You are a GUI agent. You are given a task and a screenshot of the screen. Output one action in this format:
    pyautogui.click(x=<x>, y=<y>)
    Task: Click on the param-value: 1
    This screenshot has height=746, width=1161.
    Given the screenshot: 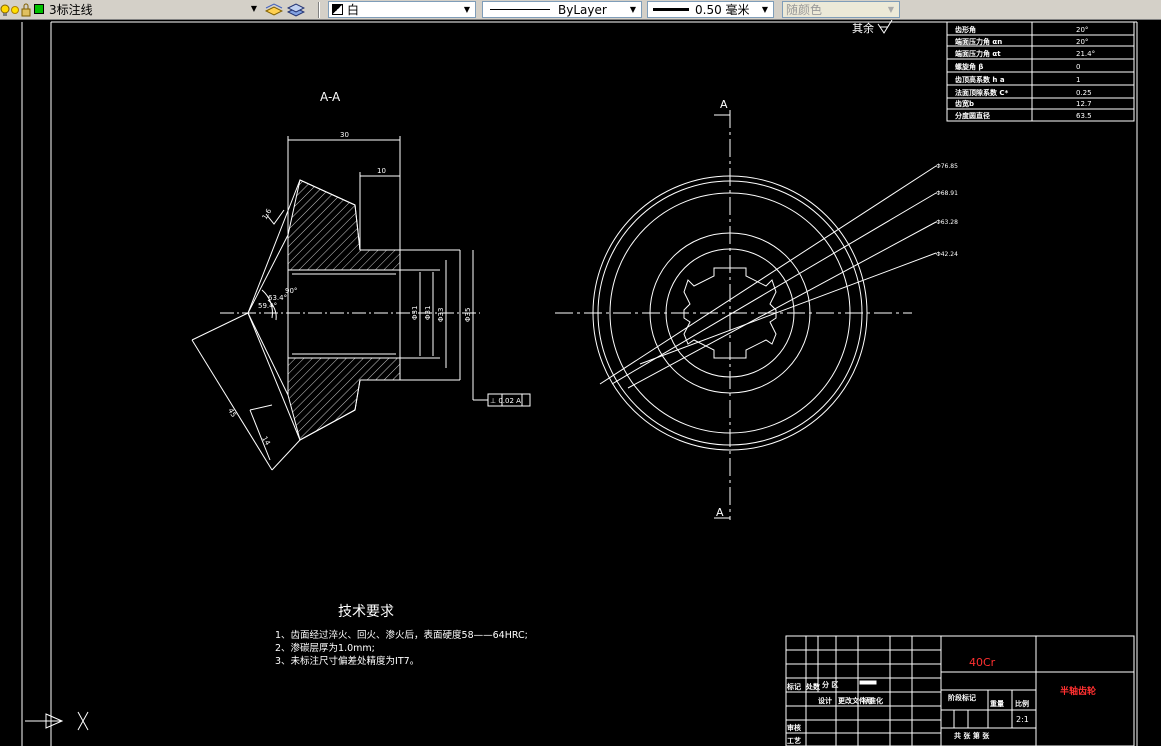 What is the action you would take?
    pyautogui.click(x=1078, y=80)
    